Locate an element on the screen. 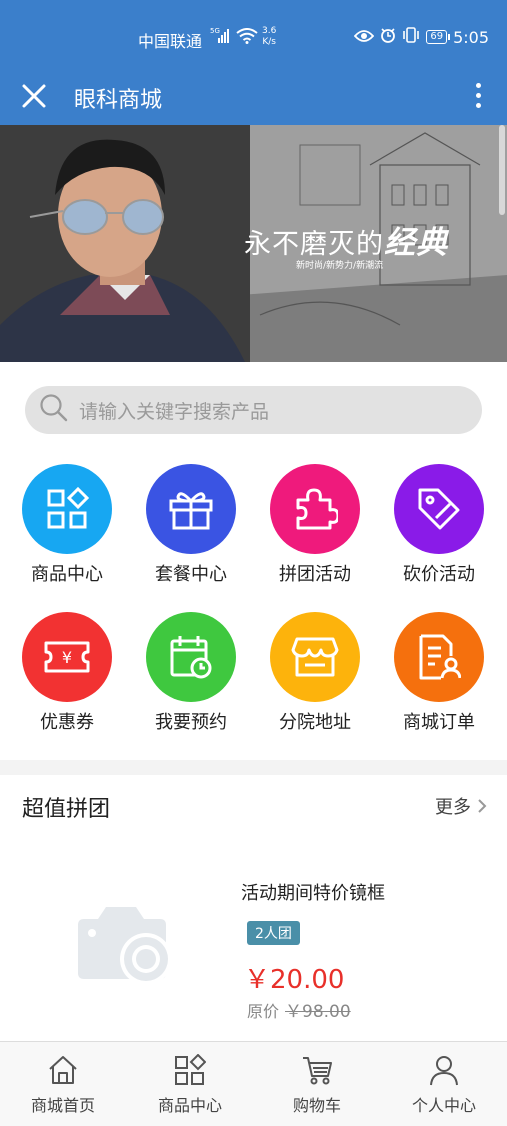 Image resolution: width=507 pixels, height=1126 pixels. search-bar: 请输入关键字搜索产品 is located at coordinates (253, 410).